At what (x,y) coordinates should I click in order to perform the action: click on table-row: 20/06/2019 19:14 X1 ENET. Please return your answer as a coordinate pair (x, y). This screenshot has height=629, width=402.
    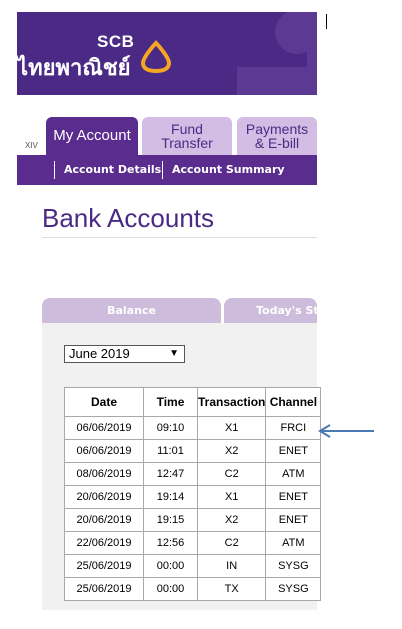
    Looking at the image, I should click on (193, 497).